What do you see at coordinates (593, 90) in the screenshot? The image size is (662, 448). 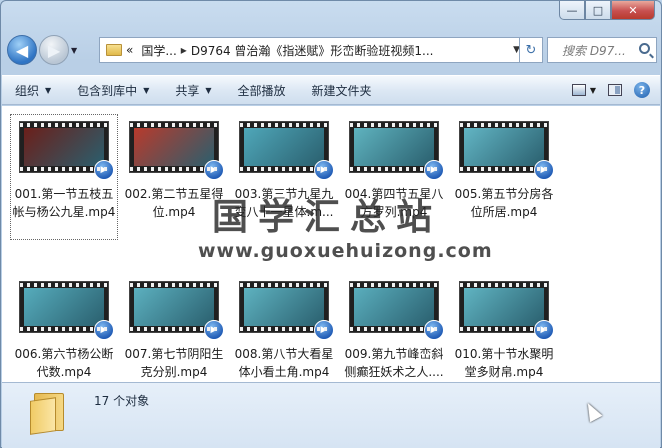 I see `view-dropdown-icon: ▼` at bounding box center [593, 90].